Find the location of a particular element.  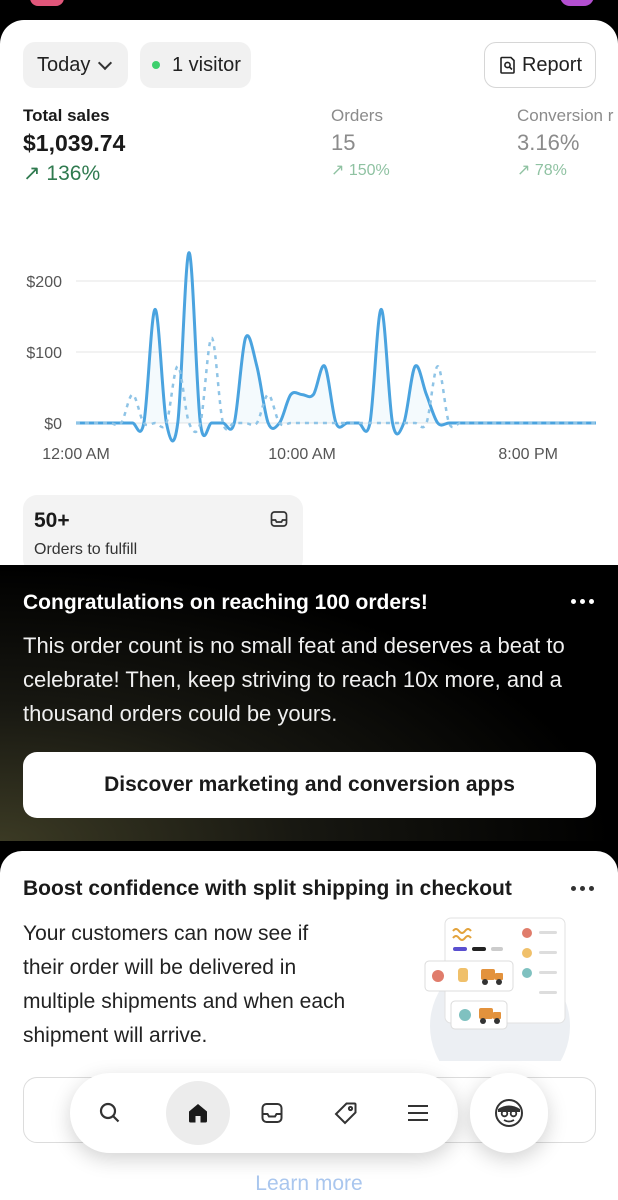

live-visitors-chip: 1 visitor is located at coordinates (195, 65).